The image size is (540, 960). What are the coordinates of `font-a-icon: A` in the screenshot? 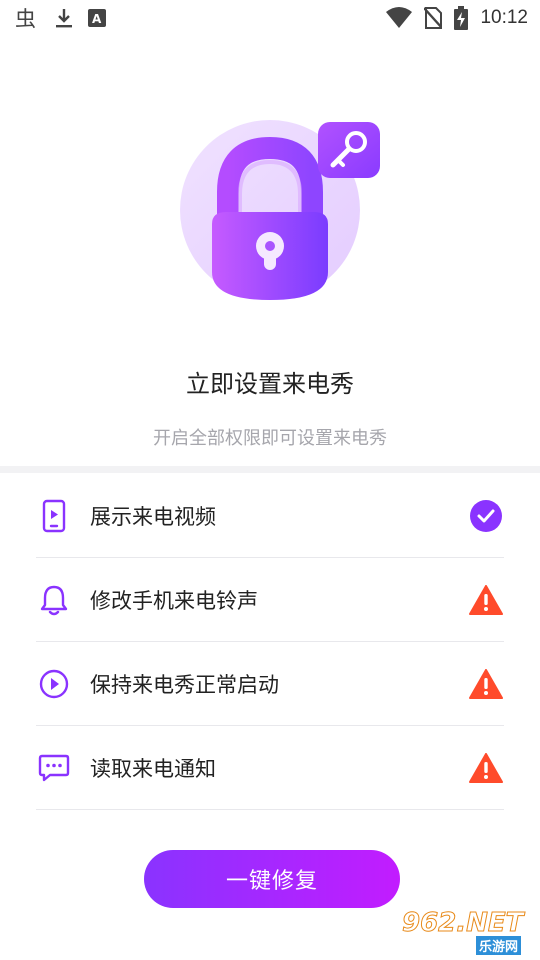 It's located at (97, 18).